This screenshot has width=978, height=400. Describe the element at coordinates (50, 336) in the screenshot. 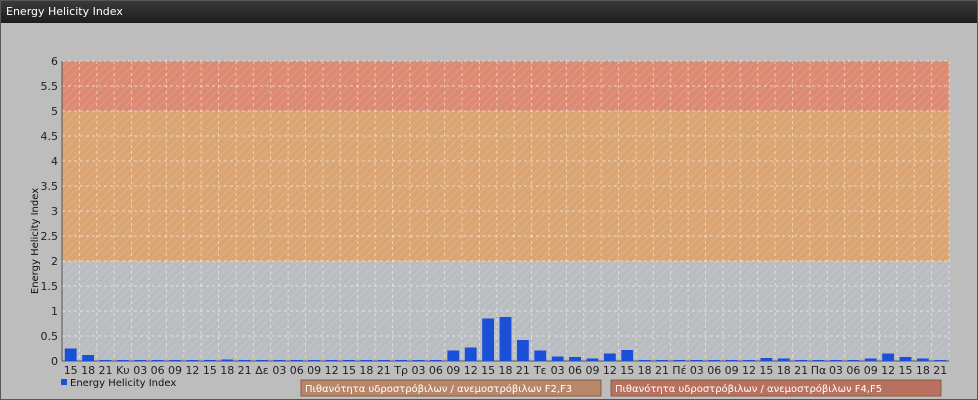

I see `y-tick-label: 0.5` at that location.